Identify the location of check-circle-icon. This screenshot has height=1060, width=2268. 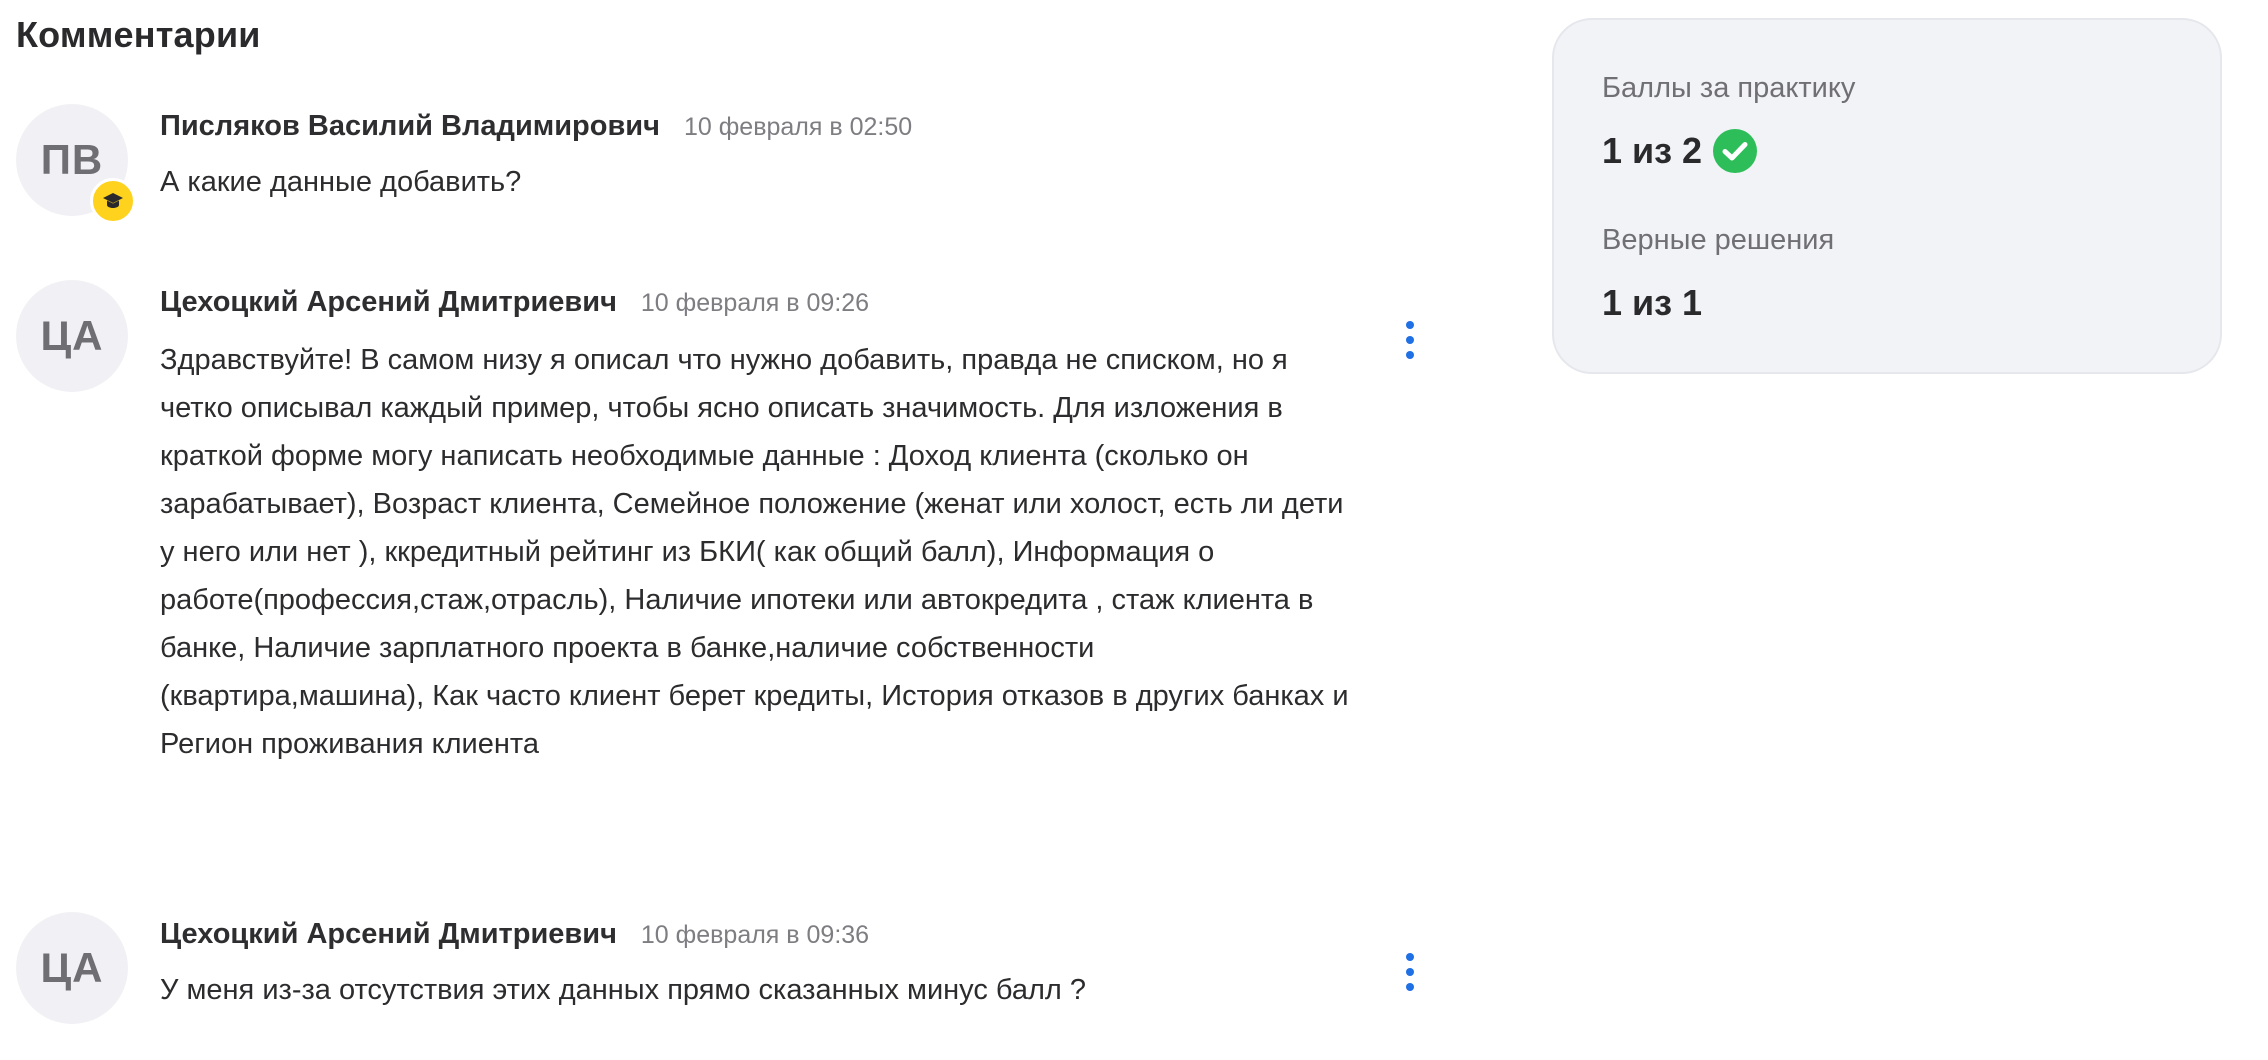
(1735, 151).